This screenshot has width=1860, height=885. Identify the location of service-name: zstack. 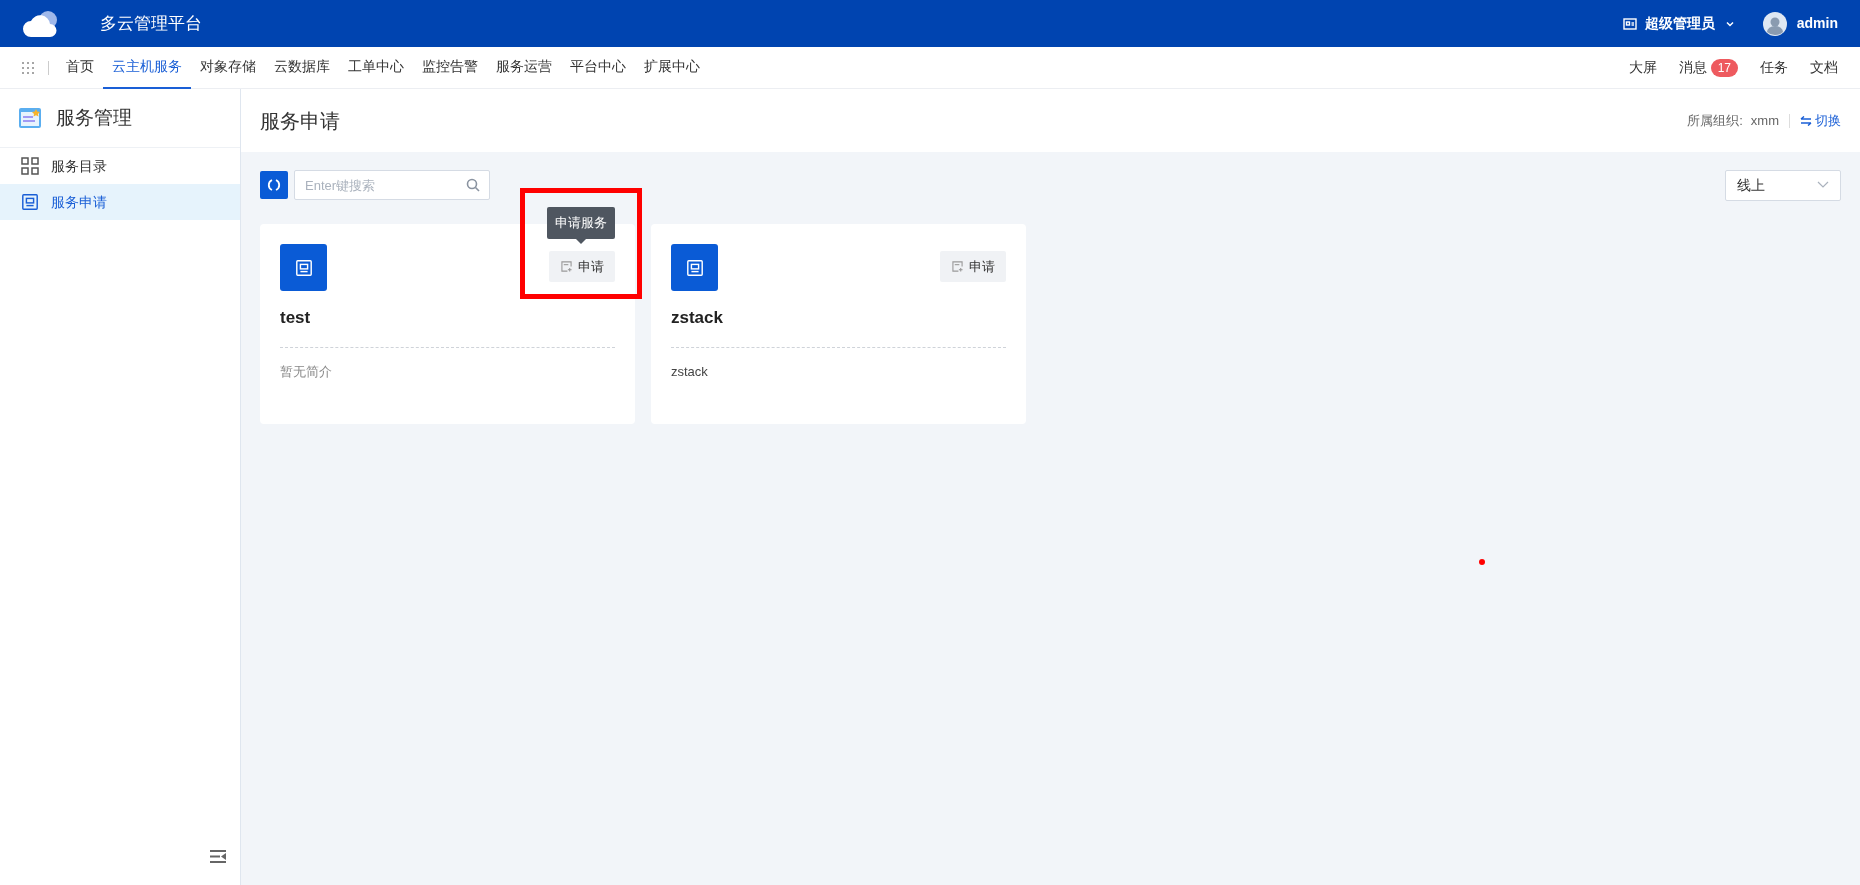
(697, 318).